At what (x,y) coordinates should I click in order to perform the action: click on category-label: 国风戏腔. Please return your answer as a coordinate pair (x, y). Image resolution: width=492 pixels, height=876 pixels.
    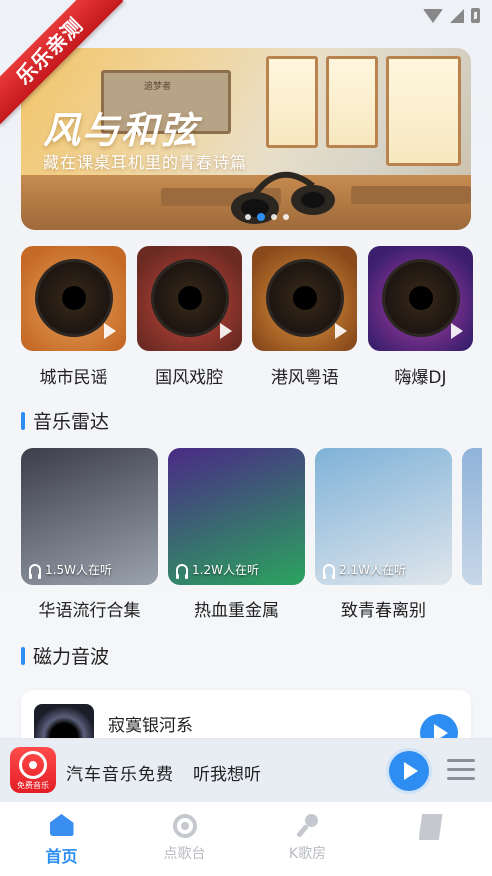
    Looking at the image, I should click on (189, 378).